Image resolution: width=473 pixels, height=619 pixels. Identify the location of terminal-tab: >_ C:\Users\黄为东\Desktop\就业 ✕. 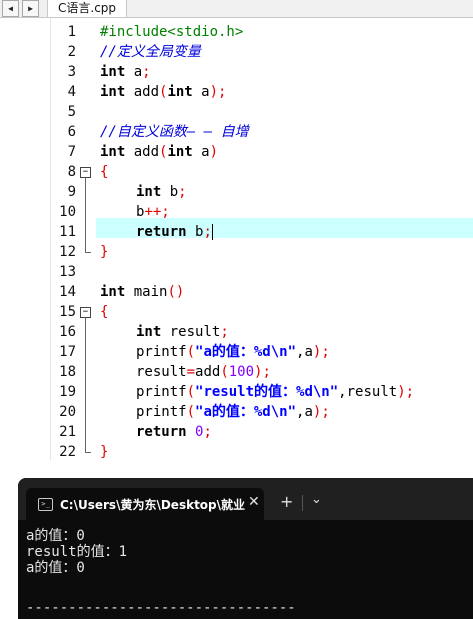
(145, 504).